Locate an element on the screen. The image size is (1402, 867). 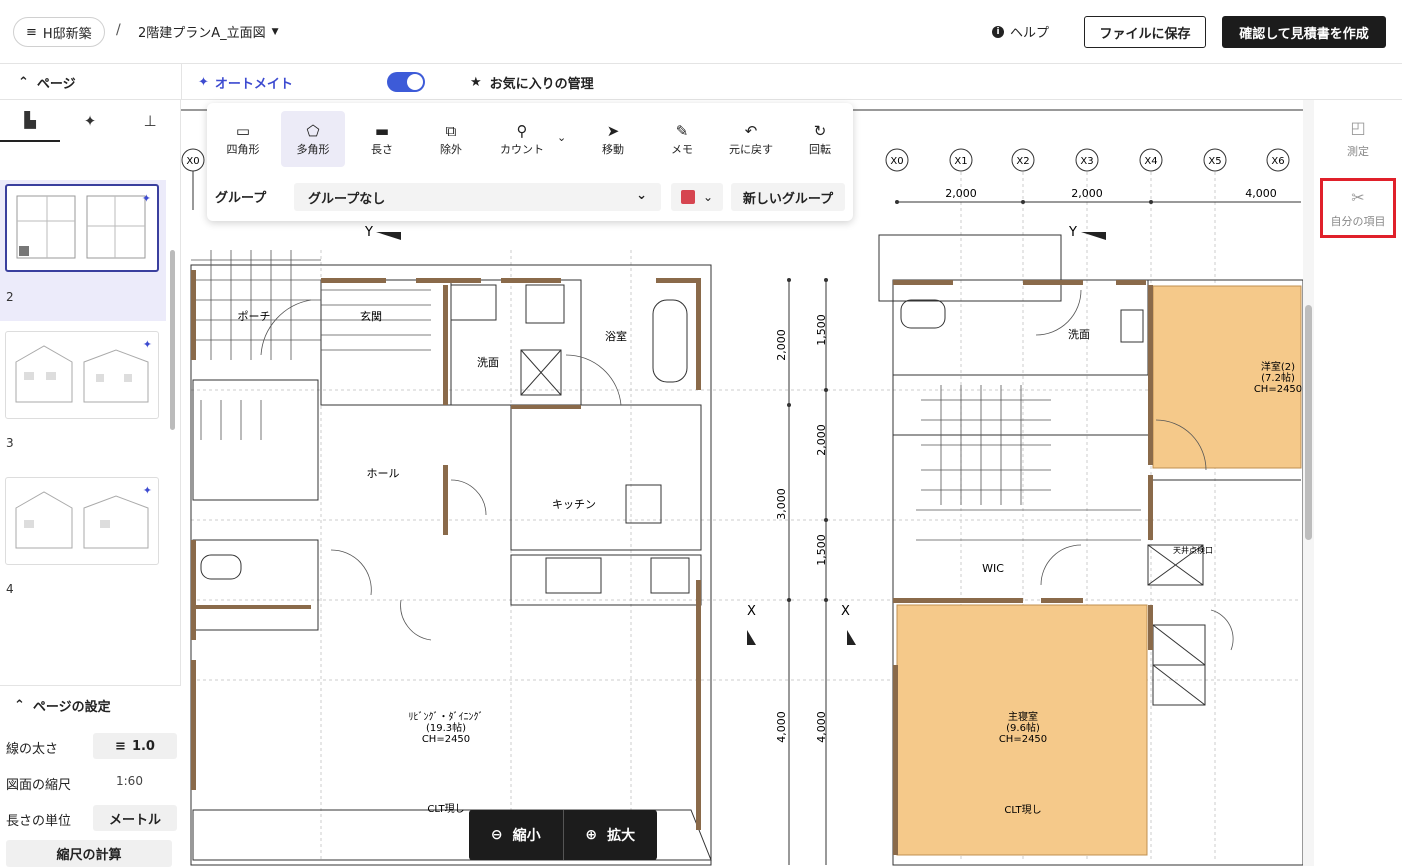
help-link: i ヘルプ is located at coordinates (1020, 31).